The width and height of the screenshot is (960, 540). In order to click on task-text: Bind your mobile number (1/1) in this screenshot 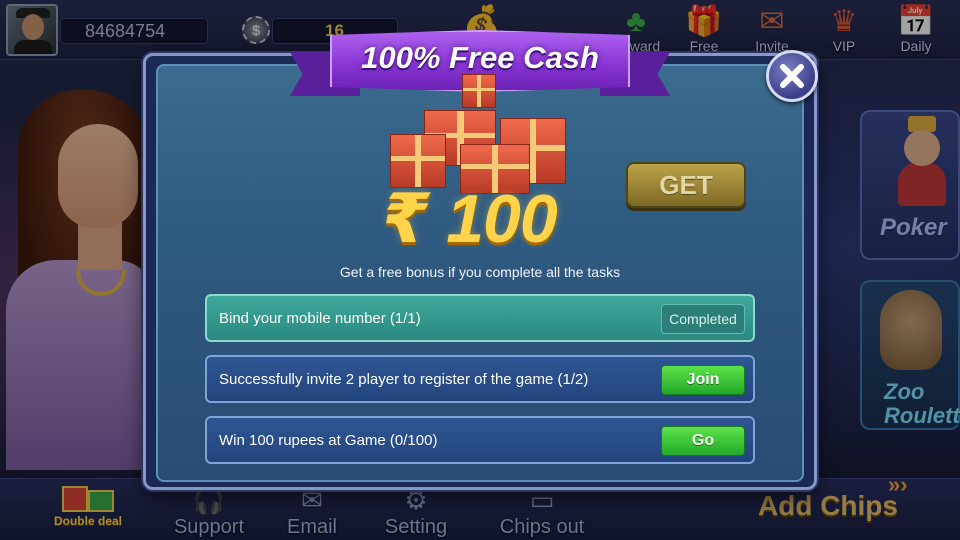, I will do `click(320, 318)`.